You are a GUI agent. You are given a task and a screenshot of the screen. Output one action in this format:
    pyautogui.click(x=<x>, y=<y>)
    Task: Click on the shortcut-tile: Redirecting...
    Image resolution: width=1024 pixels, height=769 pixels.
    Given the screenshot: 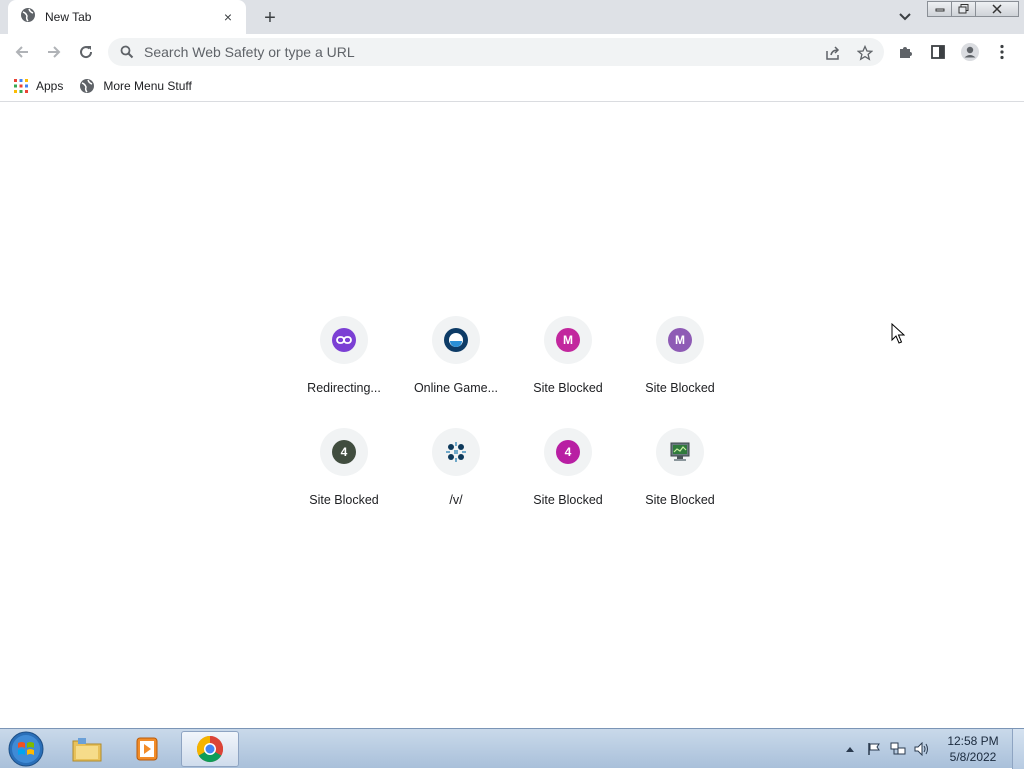 What is the action you would take?
    pyautogui.click(x=344, y=368)
    